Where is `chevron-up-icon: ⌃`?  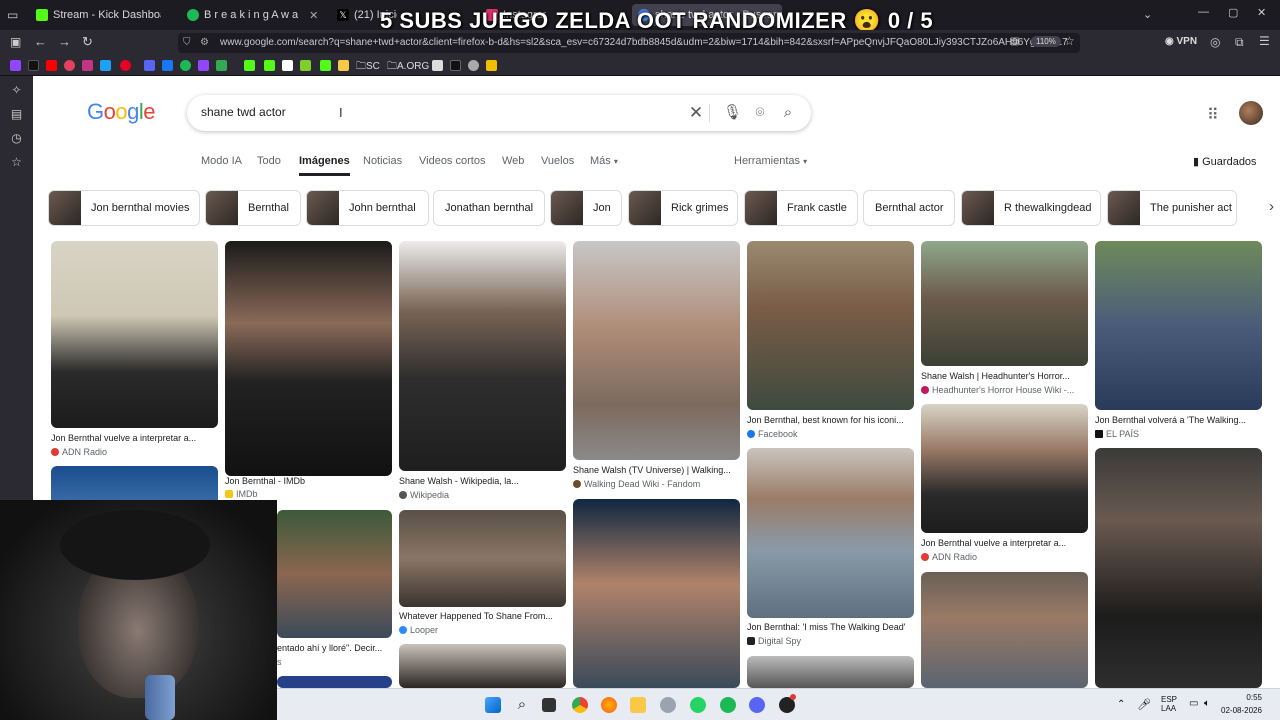 chevron-up-icon: ⌃ is located at coordinates (1121, 704).